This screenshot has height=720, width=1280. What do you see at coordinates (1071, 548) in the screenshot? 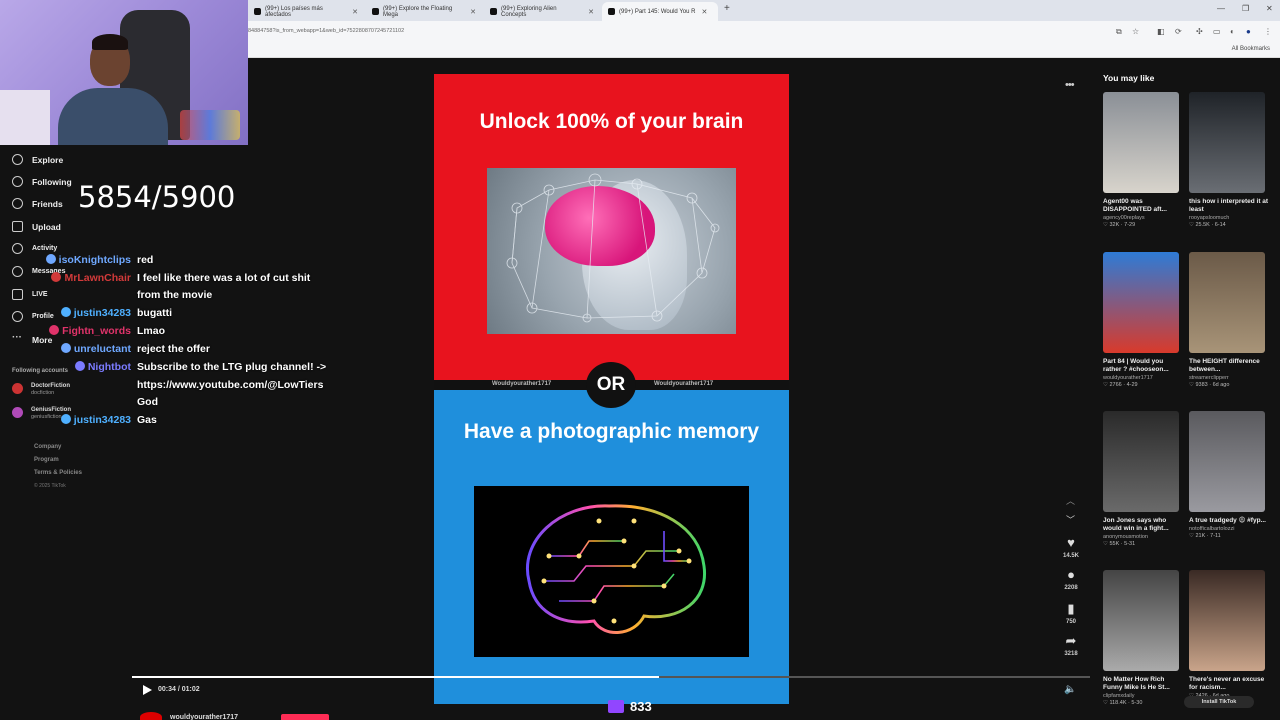
I see `like-button: ♥ 14.5K` at bounding box center [1071, 548].